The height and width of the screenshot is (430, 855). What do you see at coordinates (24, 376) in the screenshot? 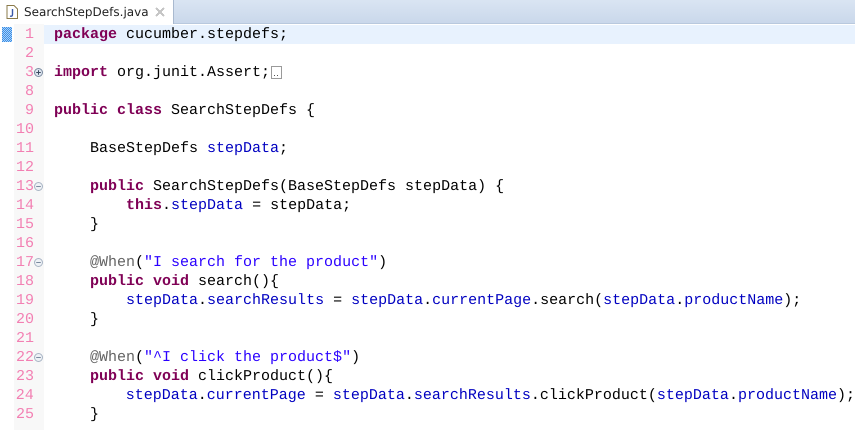
I see `line-number: 23` at bounding box center [24, 376].